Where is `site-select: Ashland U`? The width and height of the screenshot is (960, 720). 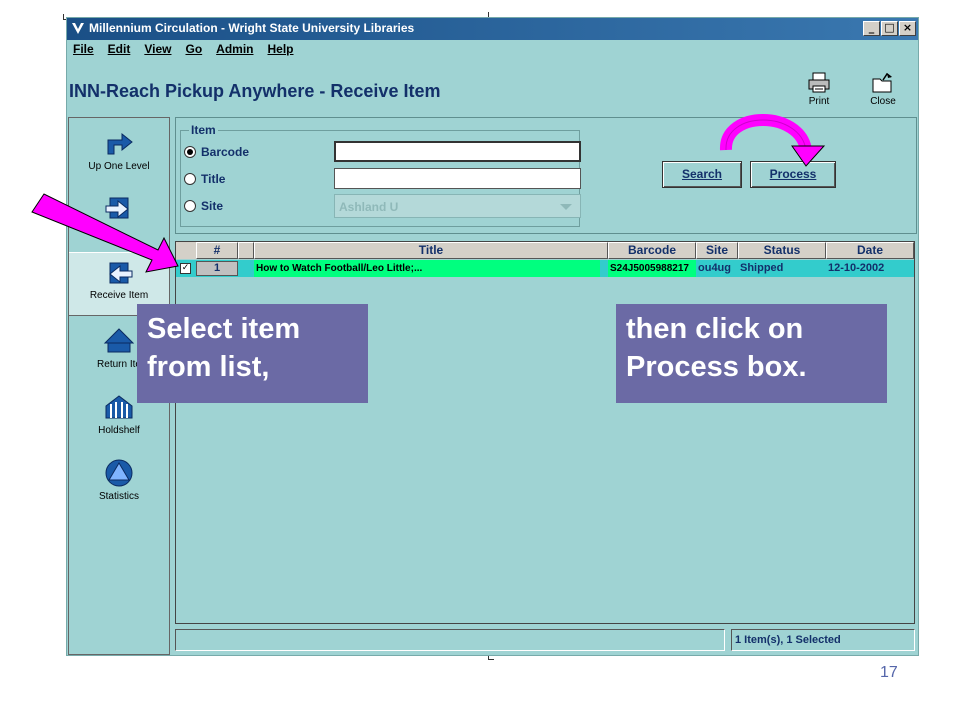
site-select: Ashland U is located at coordinates (457, 206).